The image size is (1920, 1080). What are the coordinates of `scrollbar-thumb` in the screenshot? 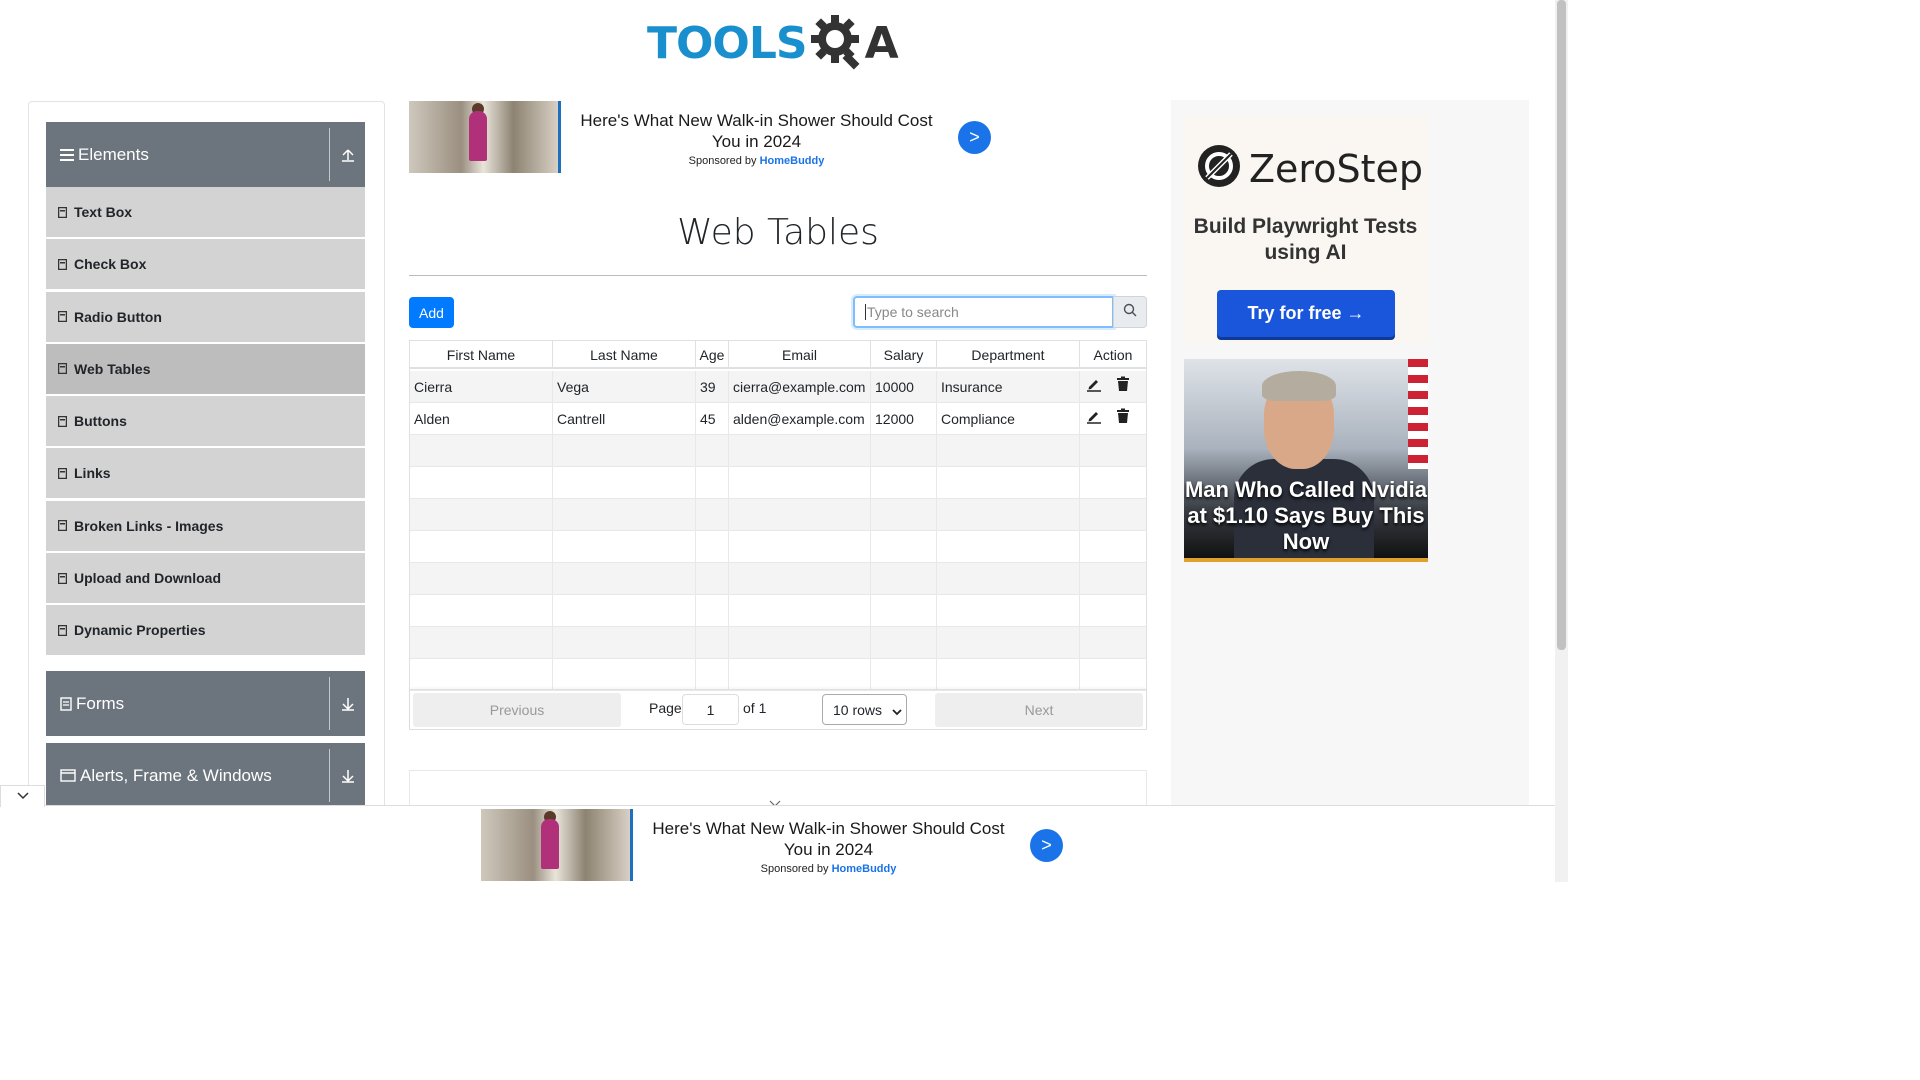 It's located at (1561, 325).